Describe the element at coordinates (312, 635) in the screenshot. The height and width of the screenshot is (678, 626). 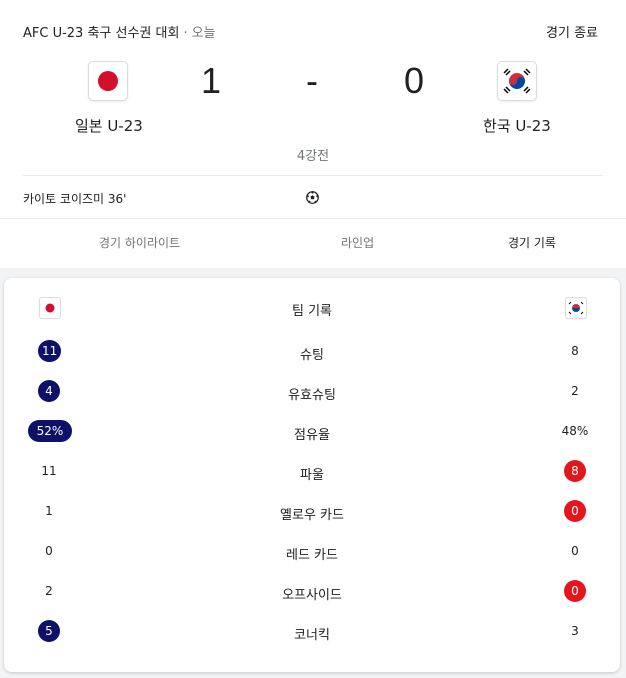
I see `stat-label: 코너킥` at that location.